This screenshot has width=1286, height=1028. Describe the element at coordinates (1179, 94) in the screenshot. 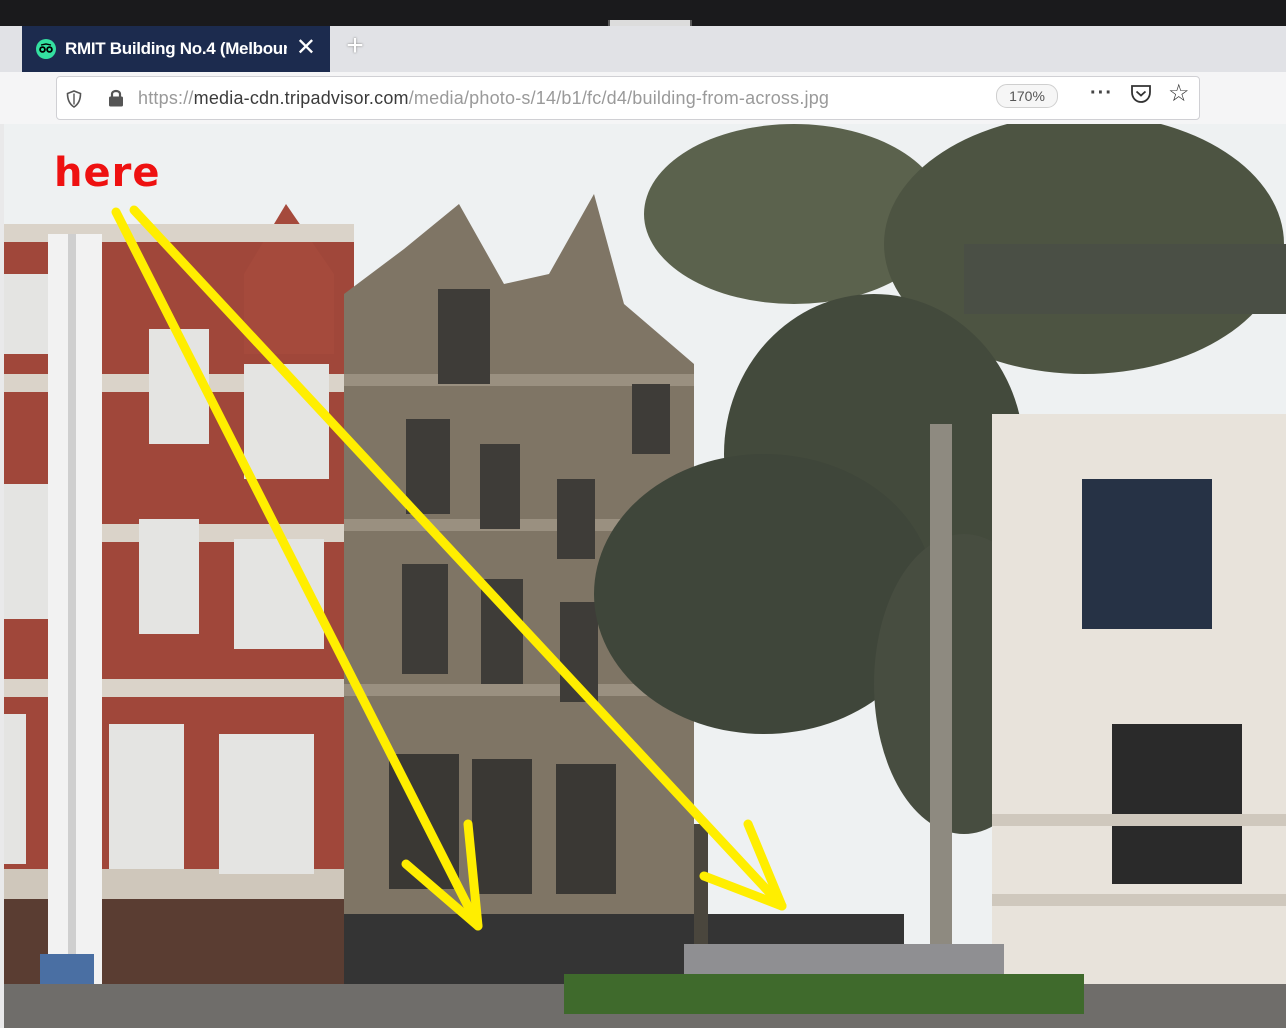

I see `star-icon: ☆` at that location.